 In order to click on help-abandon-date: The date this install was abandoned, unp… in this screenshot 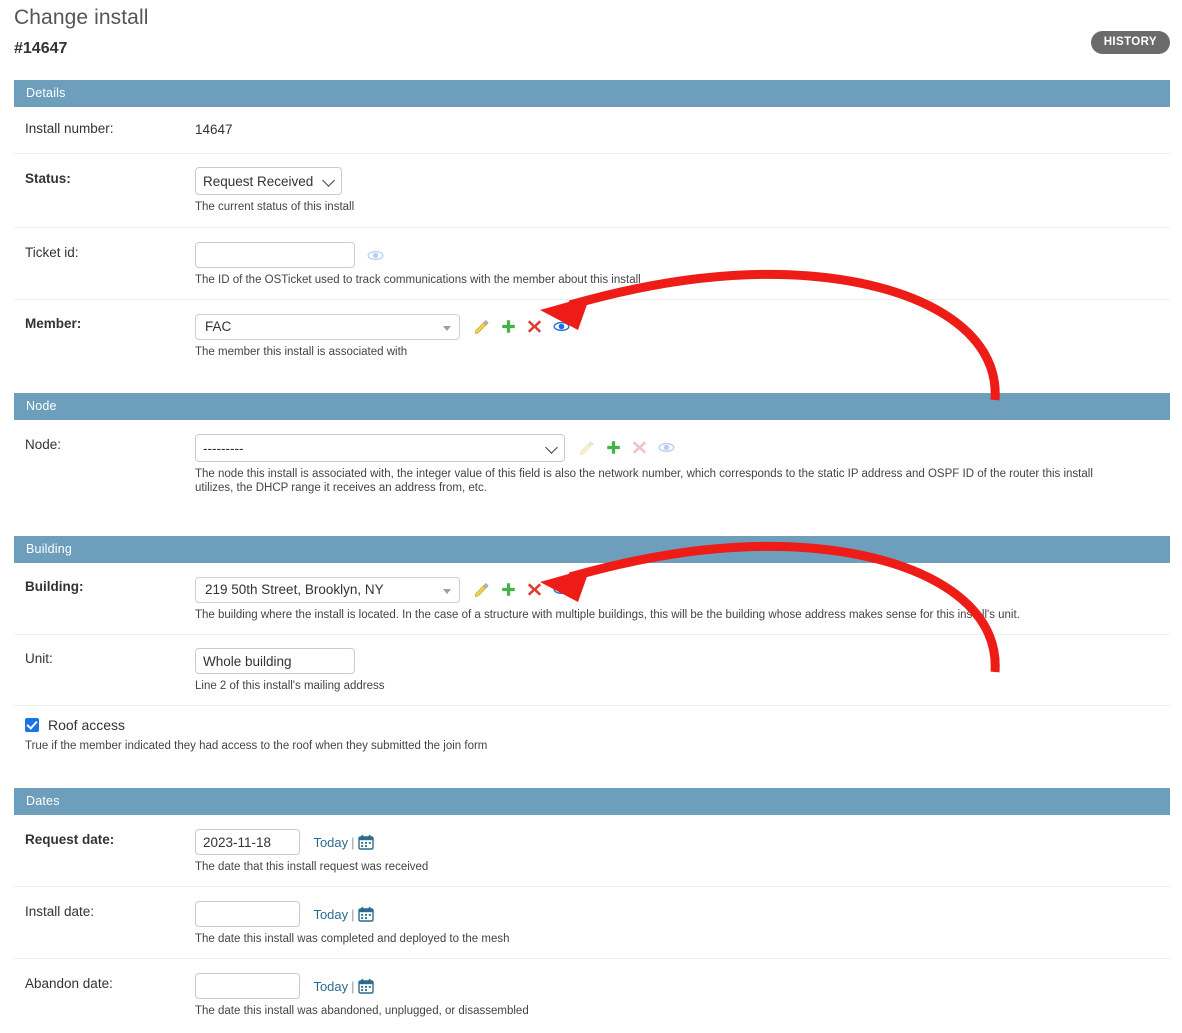, I will do `click(362, 1011)`.